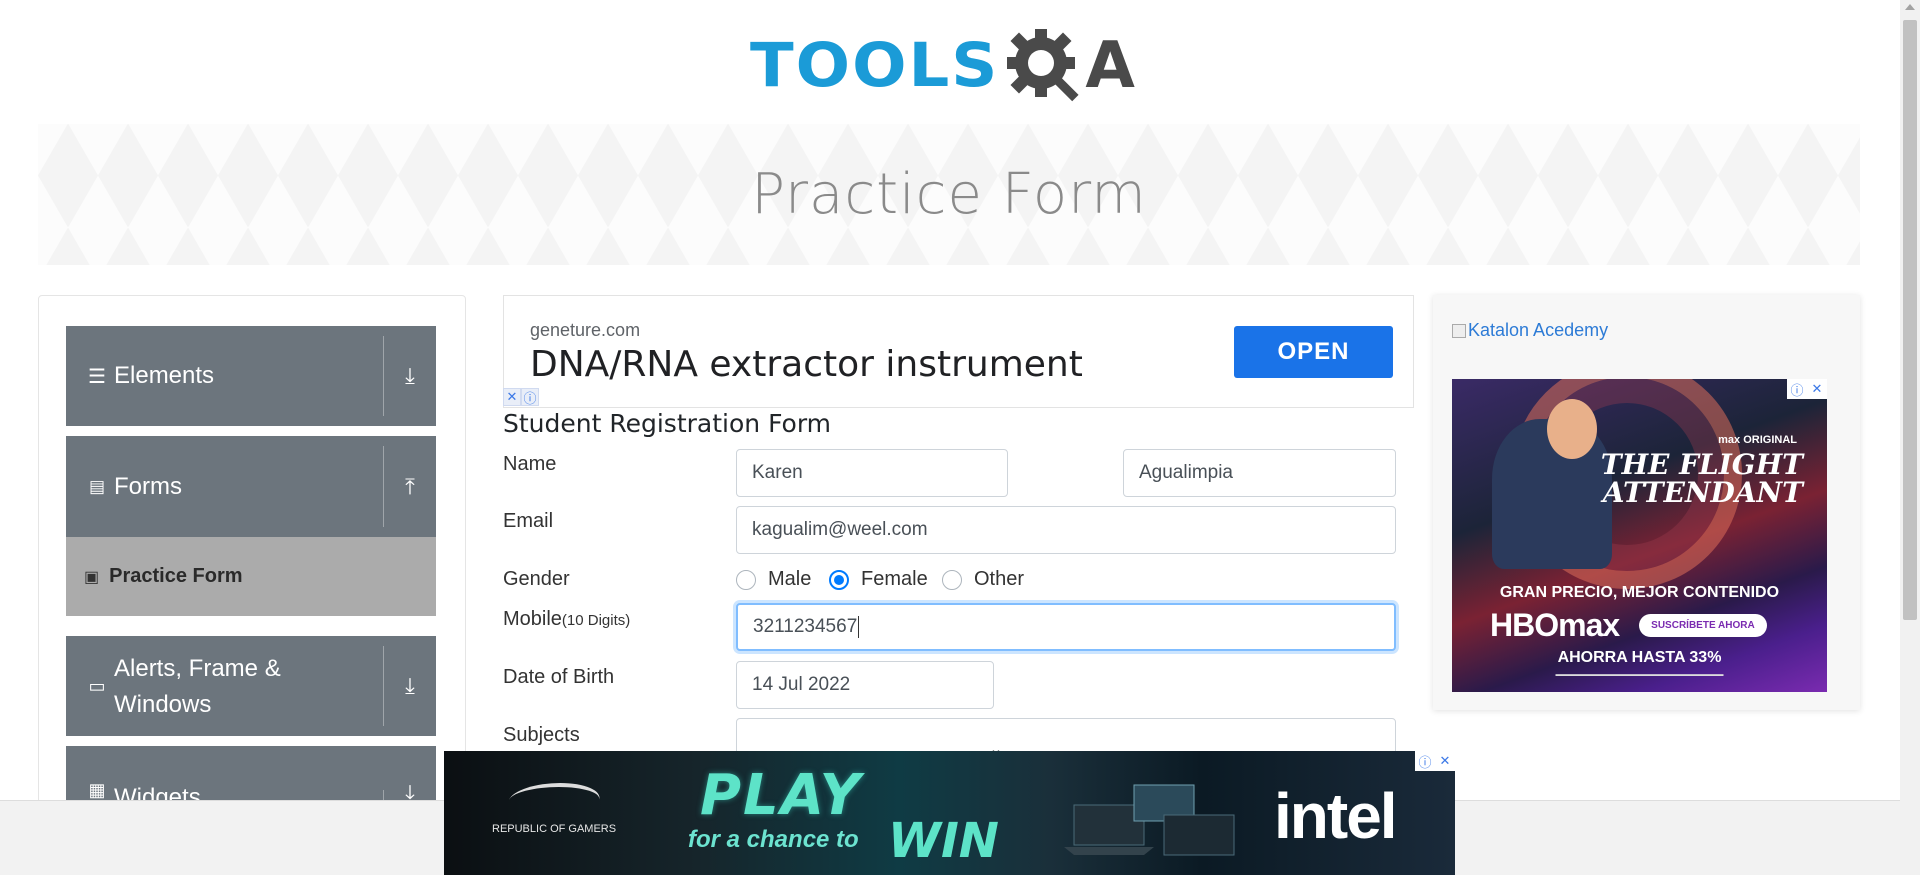 The height and width of the screenshot is (875, 1920). What do you see at coordinates (148, 486) in the screenshot?
I see `sidebar-group-label: Forms` at bounding box center [148, 486].